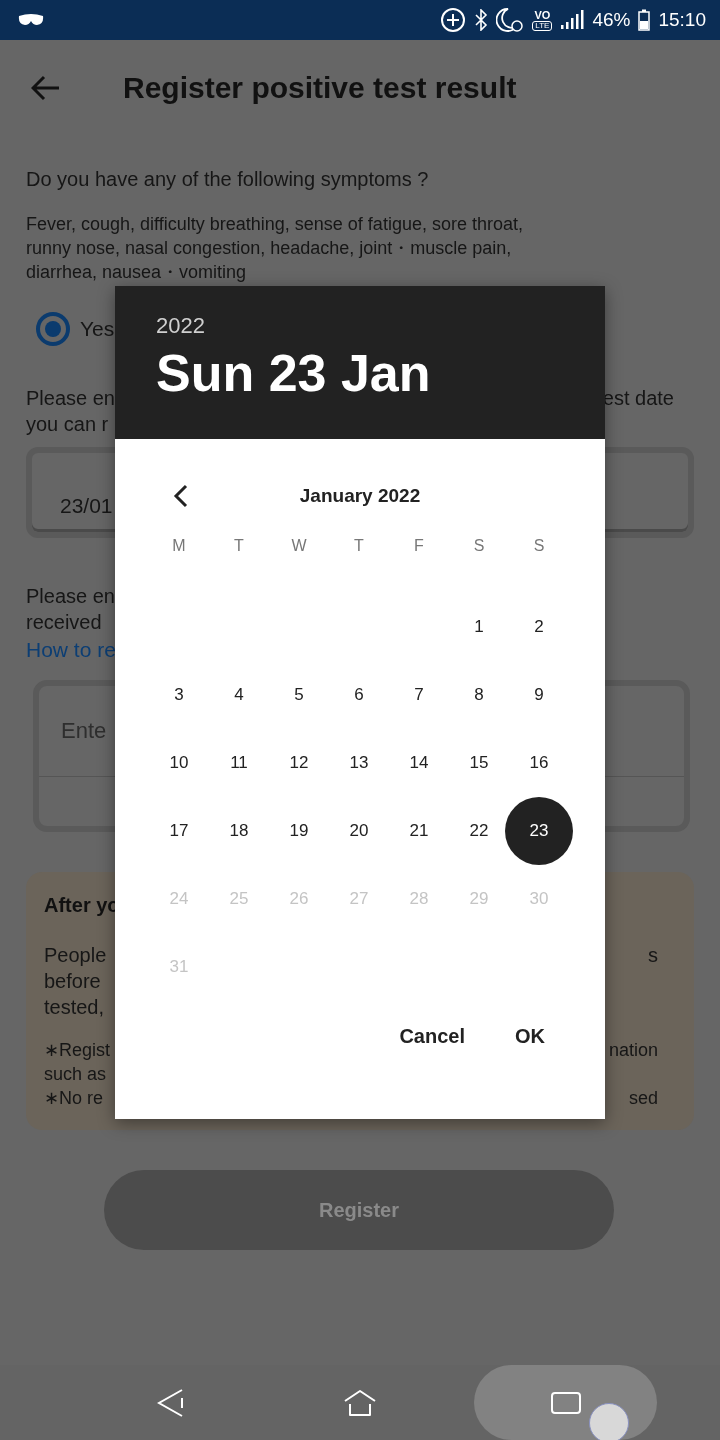 This screenshot has height=1440, width=720. Describe the element at coordinates (75, 1074) in the screenshot. I see `note-text: such as` at that location.